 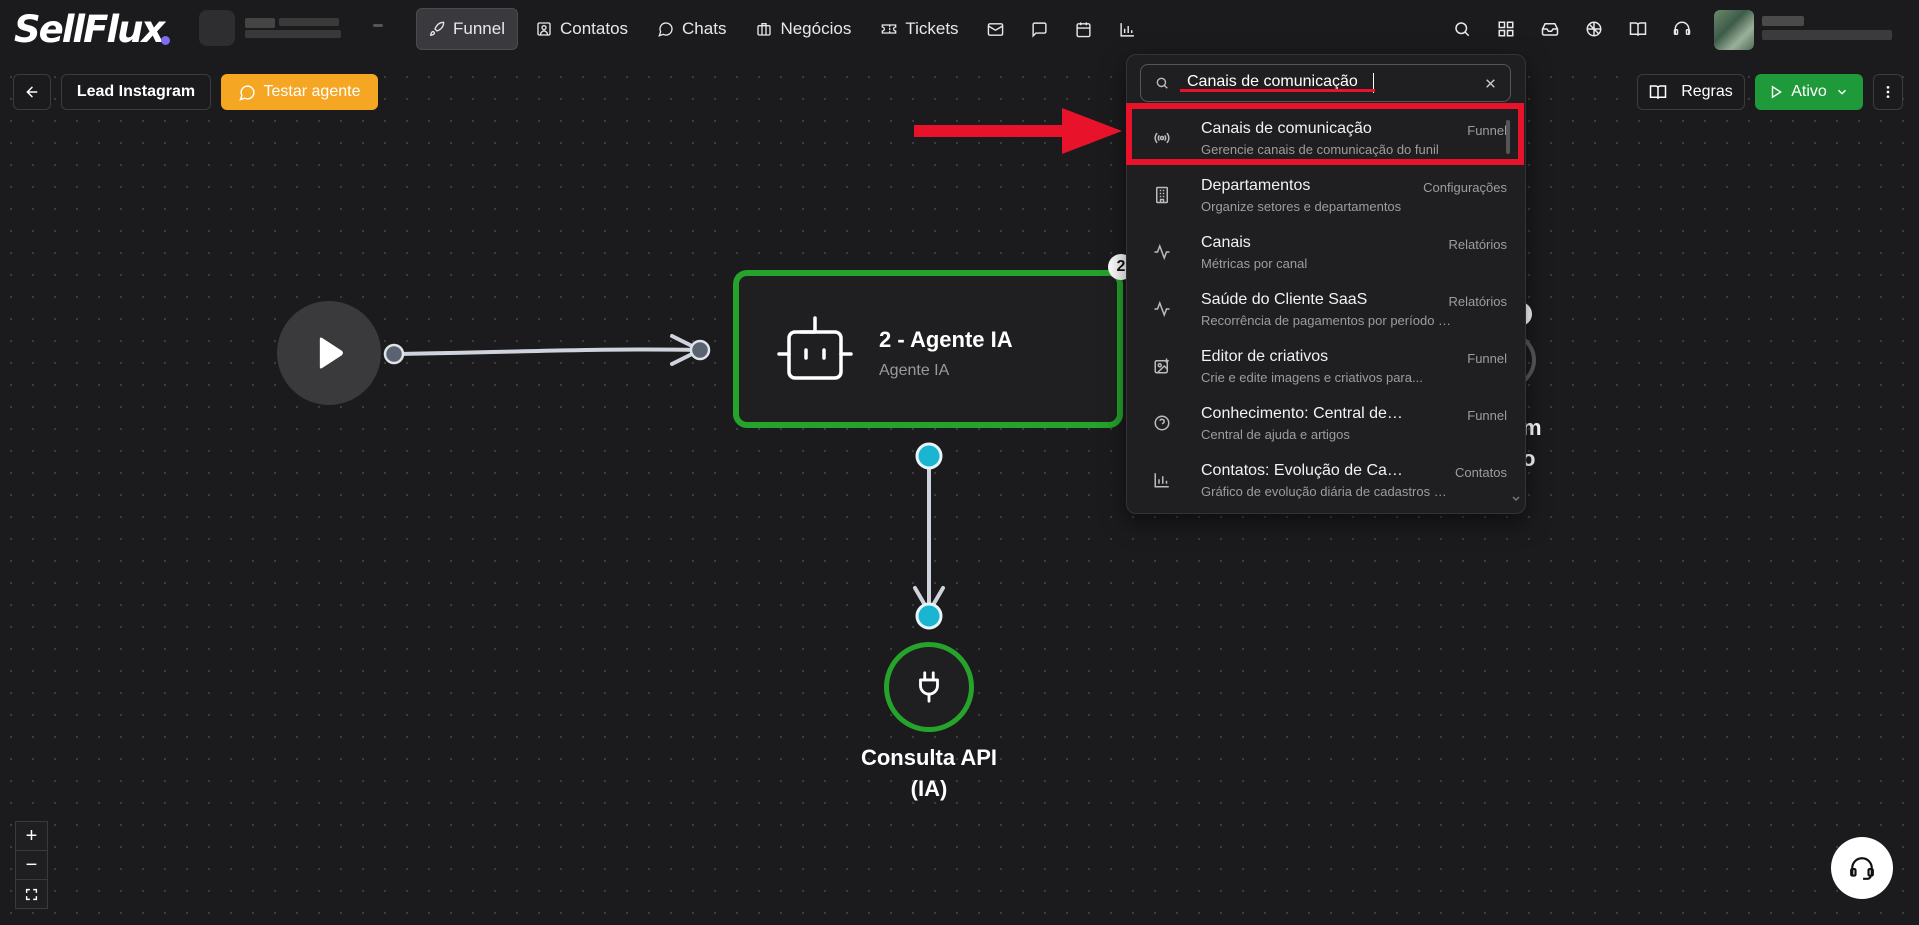 I want to click on result-title: Conhecimento: Central de Ajuda, so click(x=1302, y=413).